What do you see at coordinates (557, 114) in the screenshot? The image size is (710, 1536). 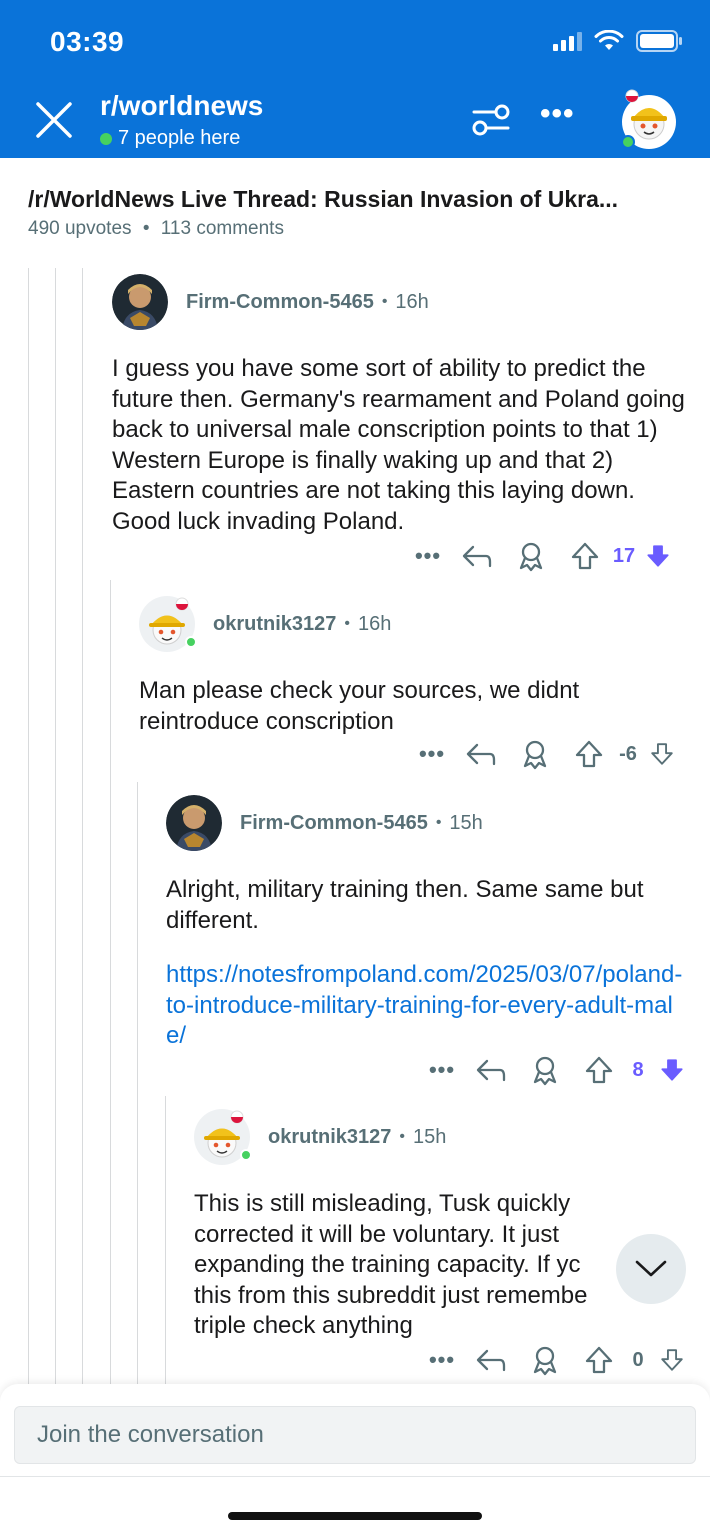 I see `more-options-button: •••` at bounding box center [557, 114].